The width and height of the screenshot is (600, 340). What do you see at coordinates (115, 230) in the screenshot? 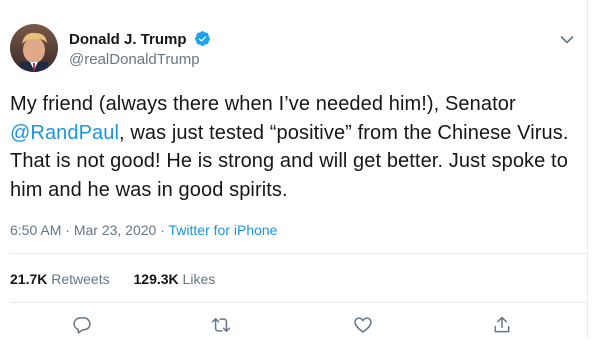
I see `tweet-date: Mar 23, 2020` at bounding box center [115, 230].